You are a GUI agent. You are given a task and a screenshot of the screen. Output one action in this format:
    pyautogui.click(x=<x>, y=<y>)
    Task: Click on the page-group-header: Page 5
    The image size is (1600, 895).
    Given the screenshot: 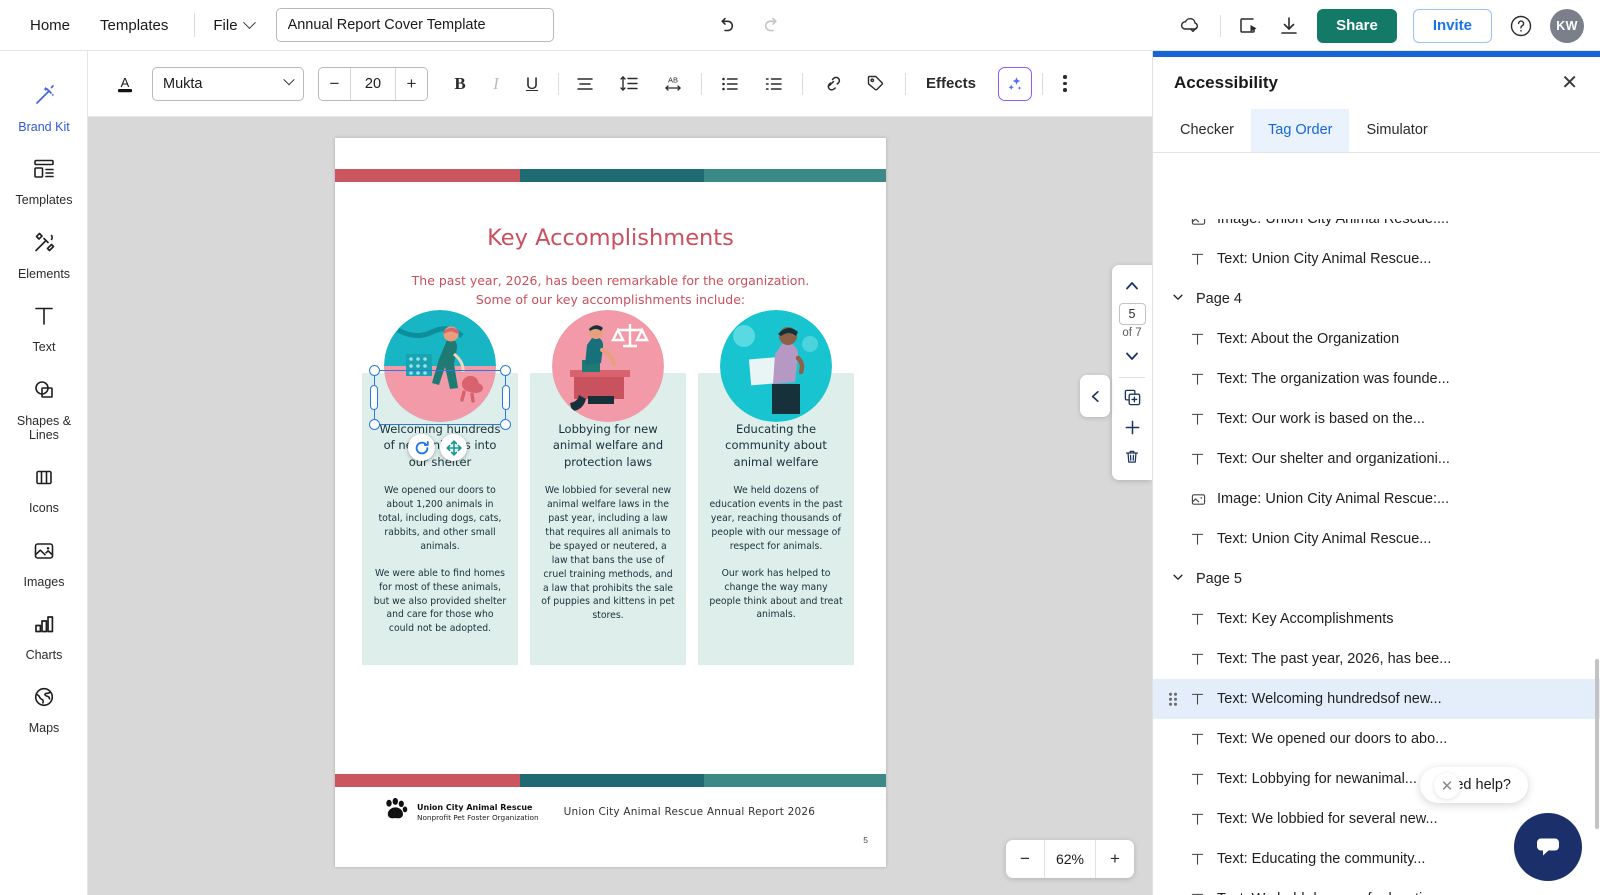 What is the action you would take?
    pyautogui.click(x=1376, y=579)
    